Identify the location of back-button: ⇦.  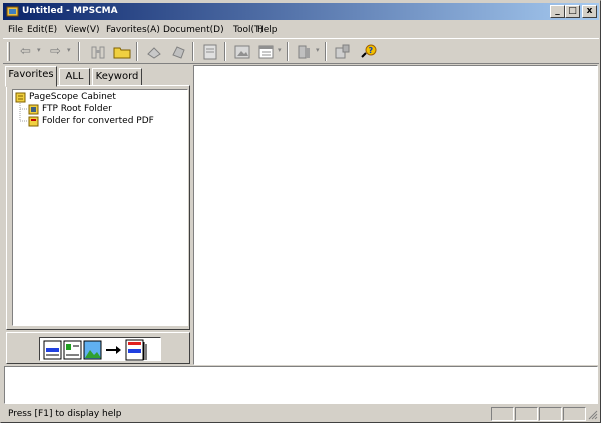
(25, 51).